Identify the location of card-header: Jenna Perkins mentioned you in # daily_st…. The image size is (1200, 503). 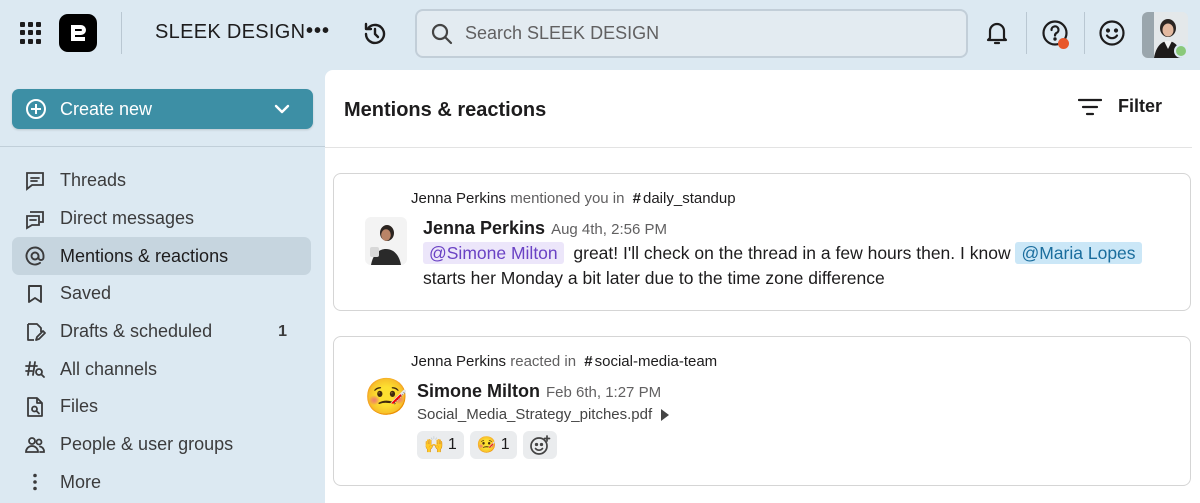
(573, 198).